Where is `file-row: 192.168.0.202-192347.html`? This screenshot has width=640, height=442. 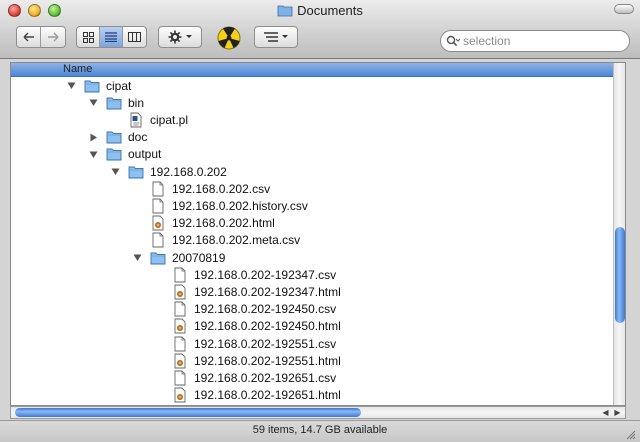 file-row: 192.168.0.202-192347.html is located at coordinates (247, 291).